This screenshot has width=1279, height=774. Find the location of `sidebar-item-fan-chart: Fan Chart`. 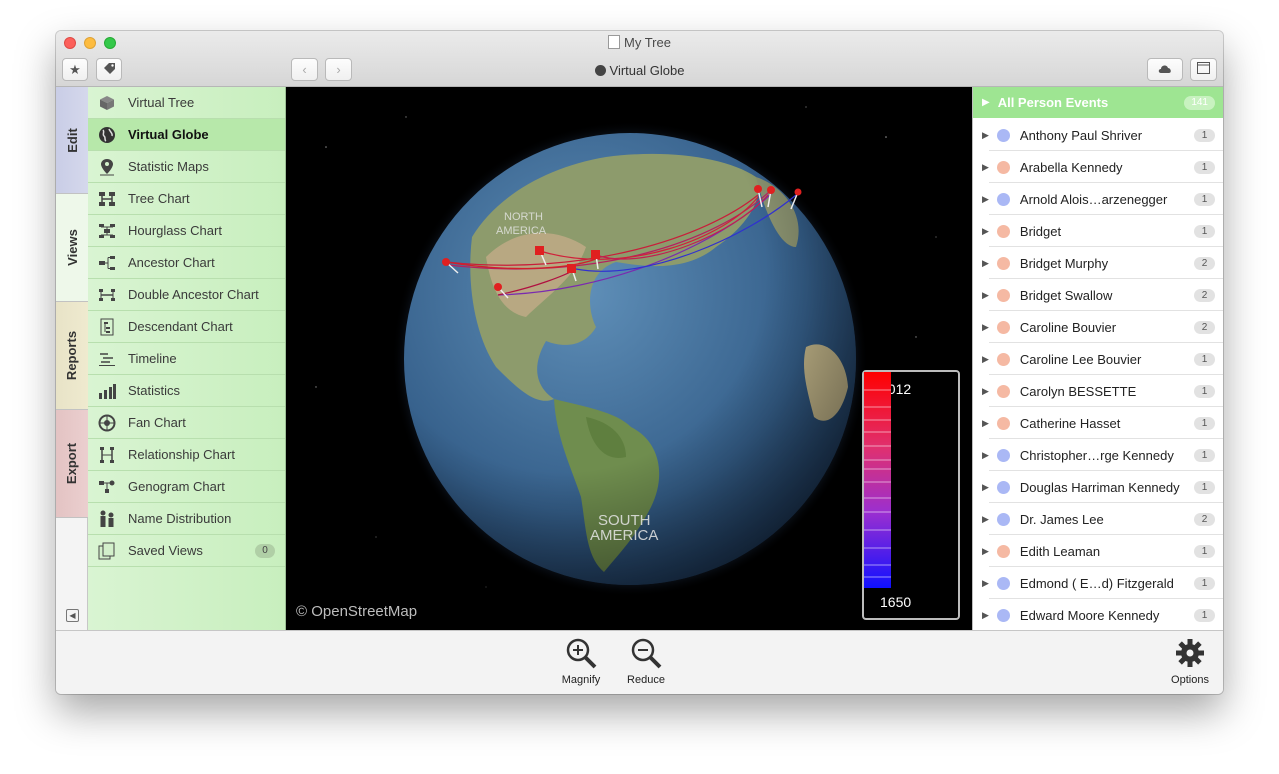

sidebar-item-fan-chart: Fan Chart is located at coordinates (186, 423).